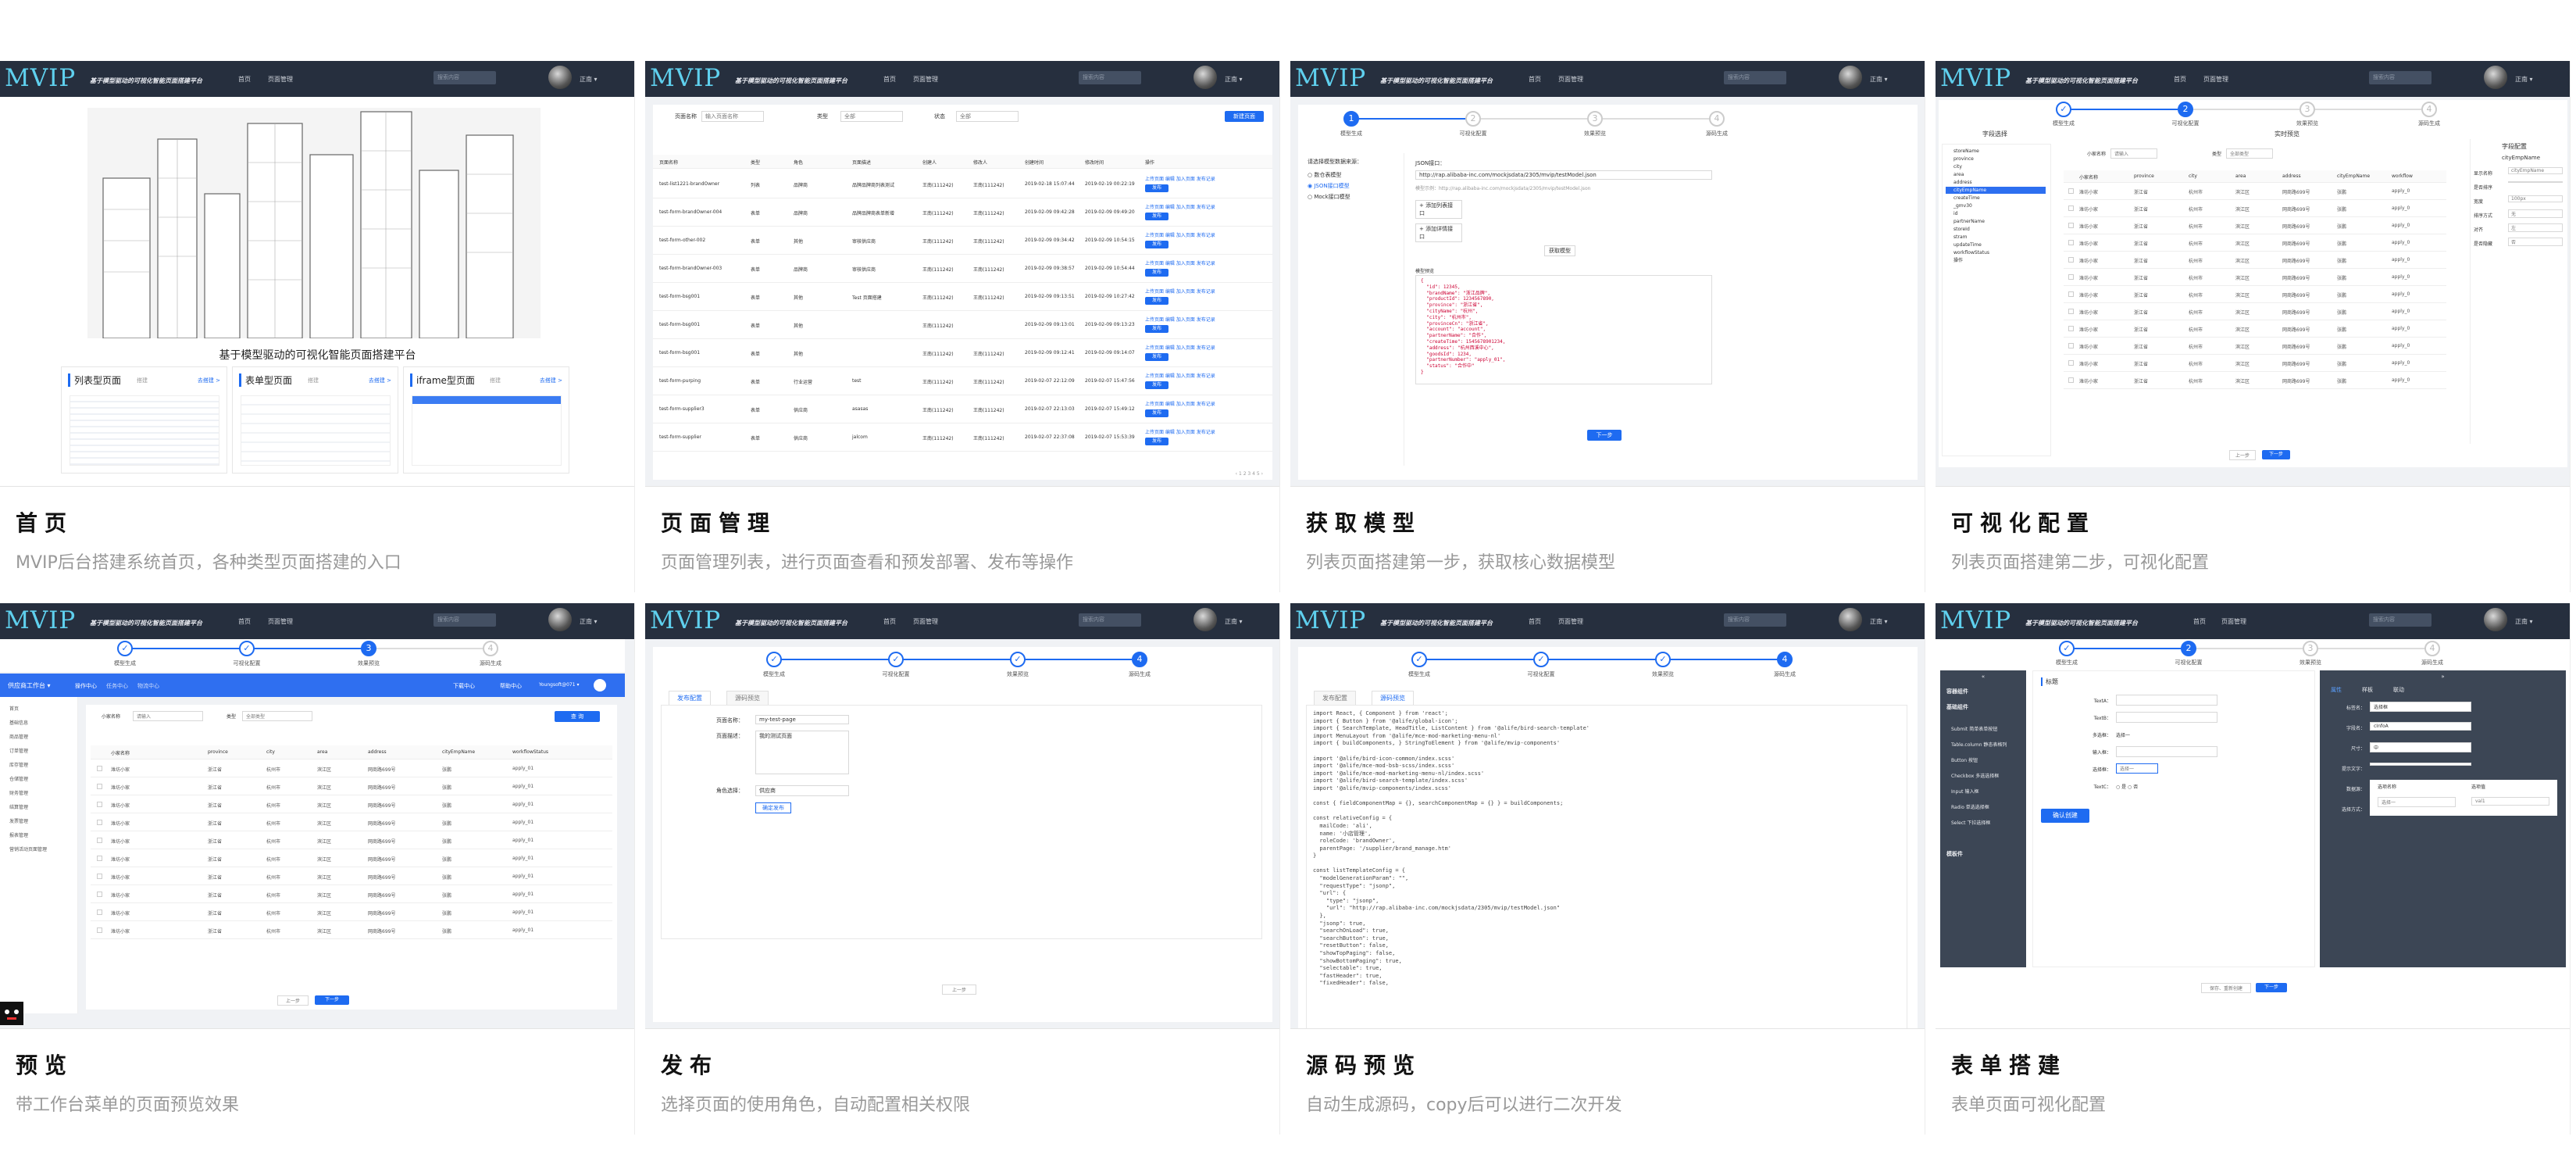 The image size is (2576, 1165). Describe the element at coordinates (2510, 801) in the screenshot. I see `ds-option-value: val1` at that location.